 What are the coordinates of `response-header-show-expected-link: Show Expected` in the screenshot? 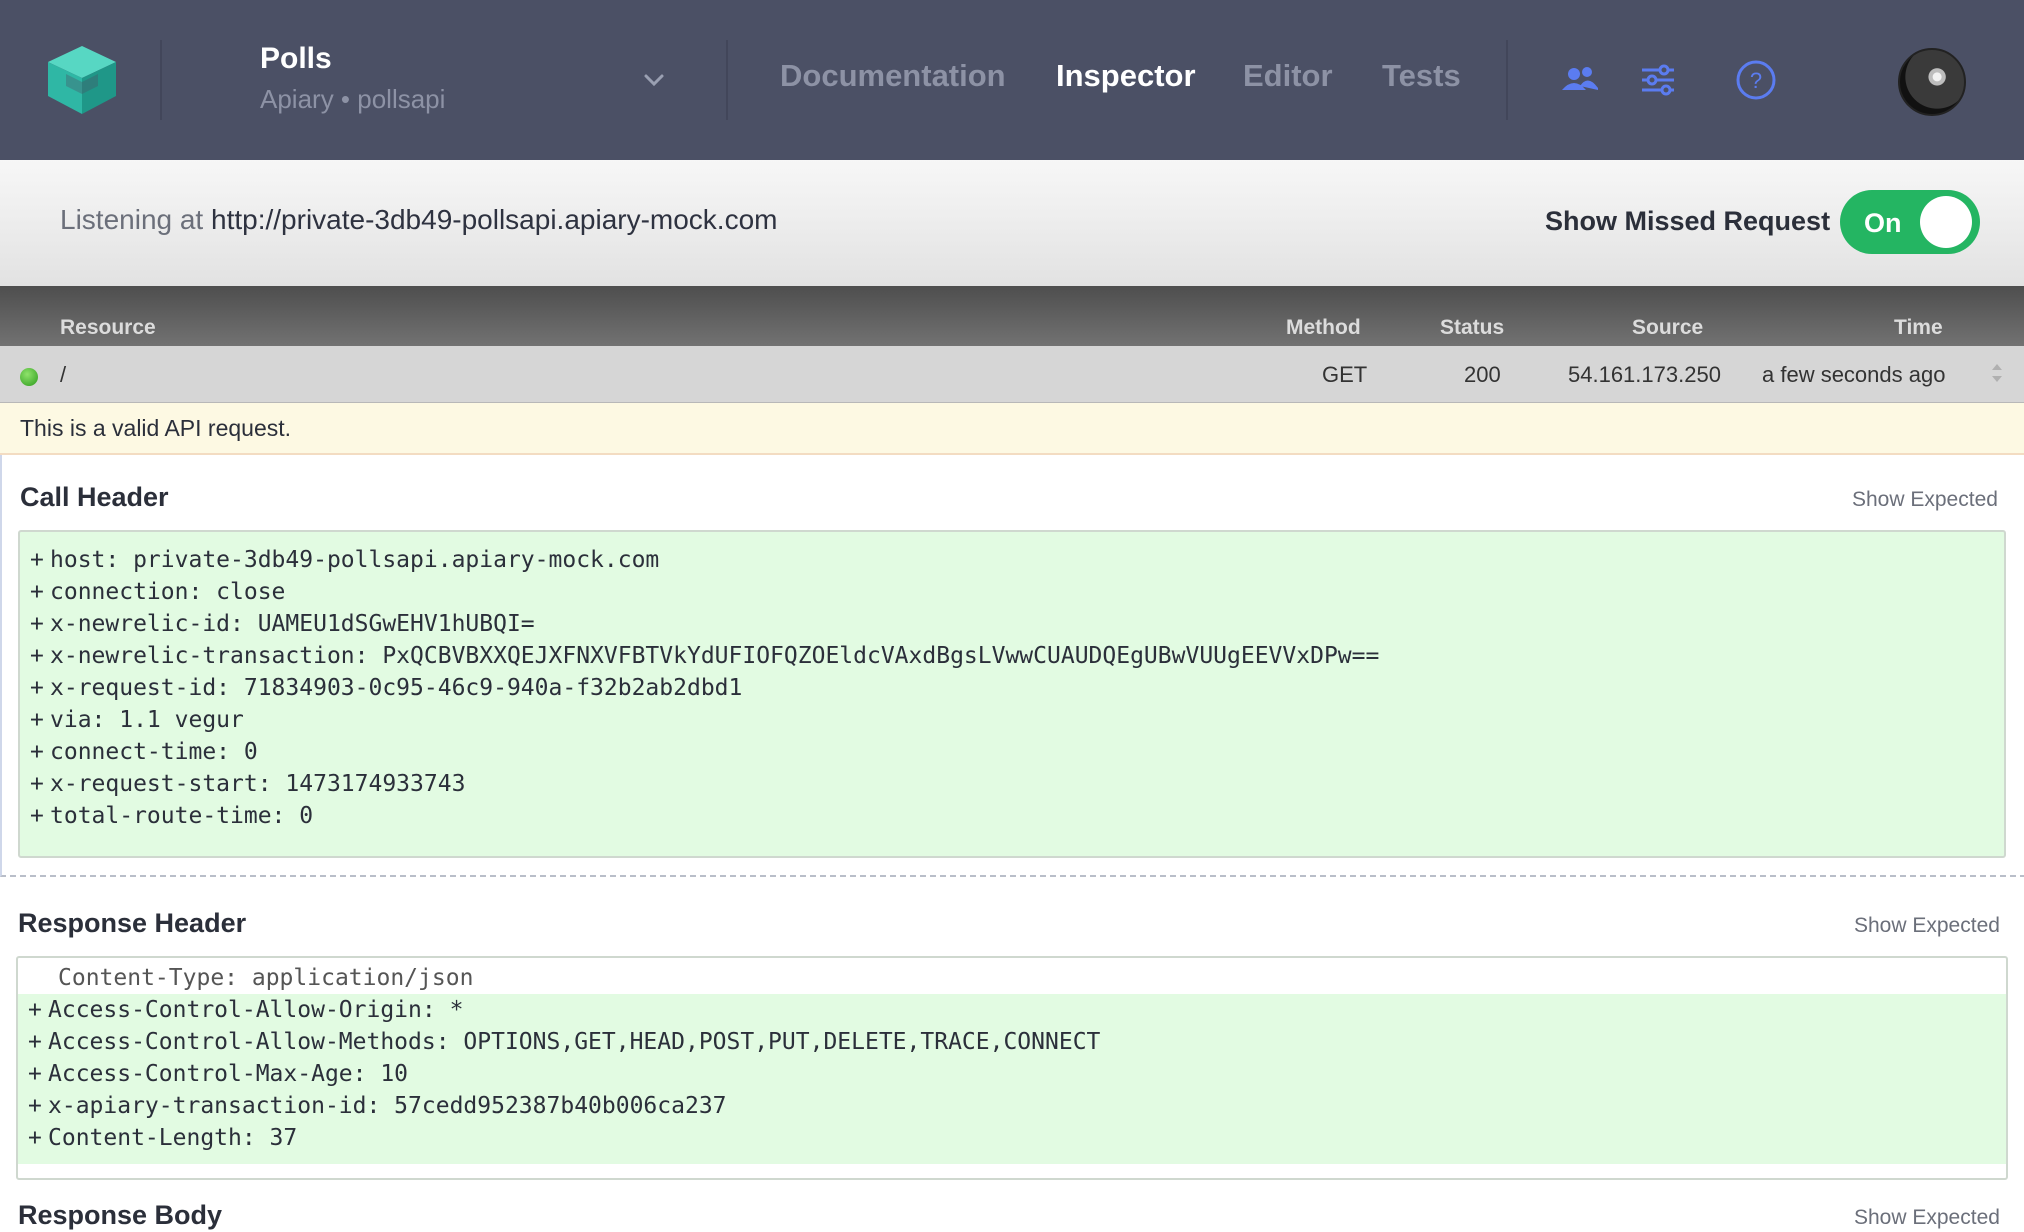 It's located at (1927, 926).